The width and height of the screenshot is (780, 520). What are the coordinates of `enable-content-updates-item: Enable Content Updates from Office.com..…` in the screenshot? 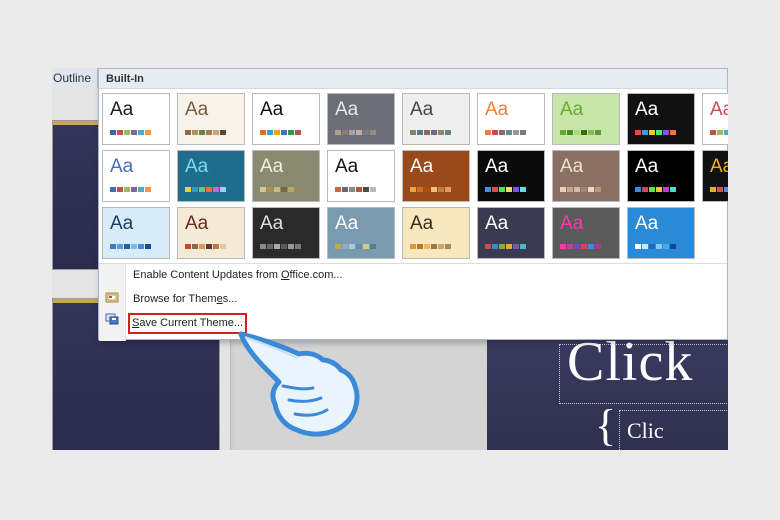 It's located at (238, 275).